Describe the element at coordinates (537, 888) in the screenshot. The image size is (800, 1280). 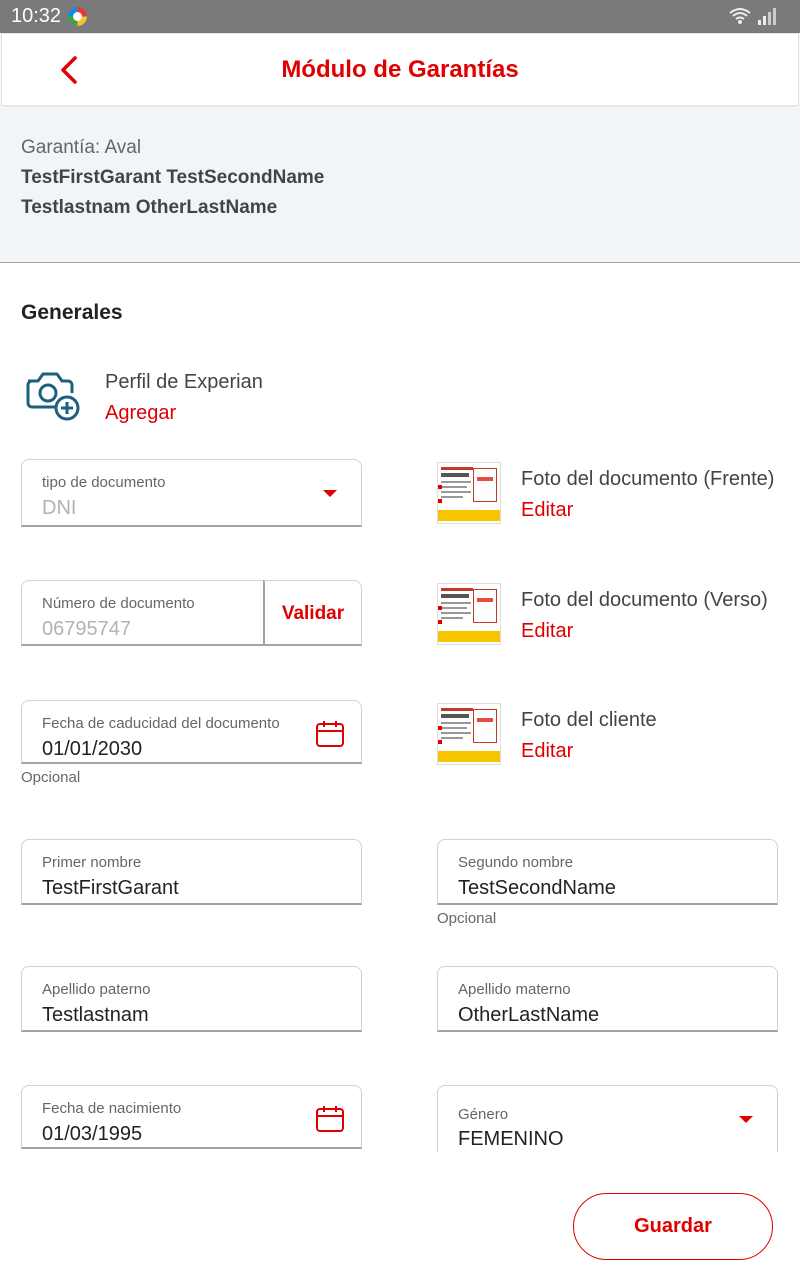
I see `second-name-value: TestSecondName` at that location.